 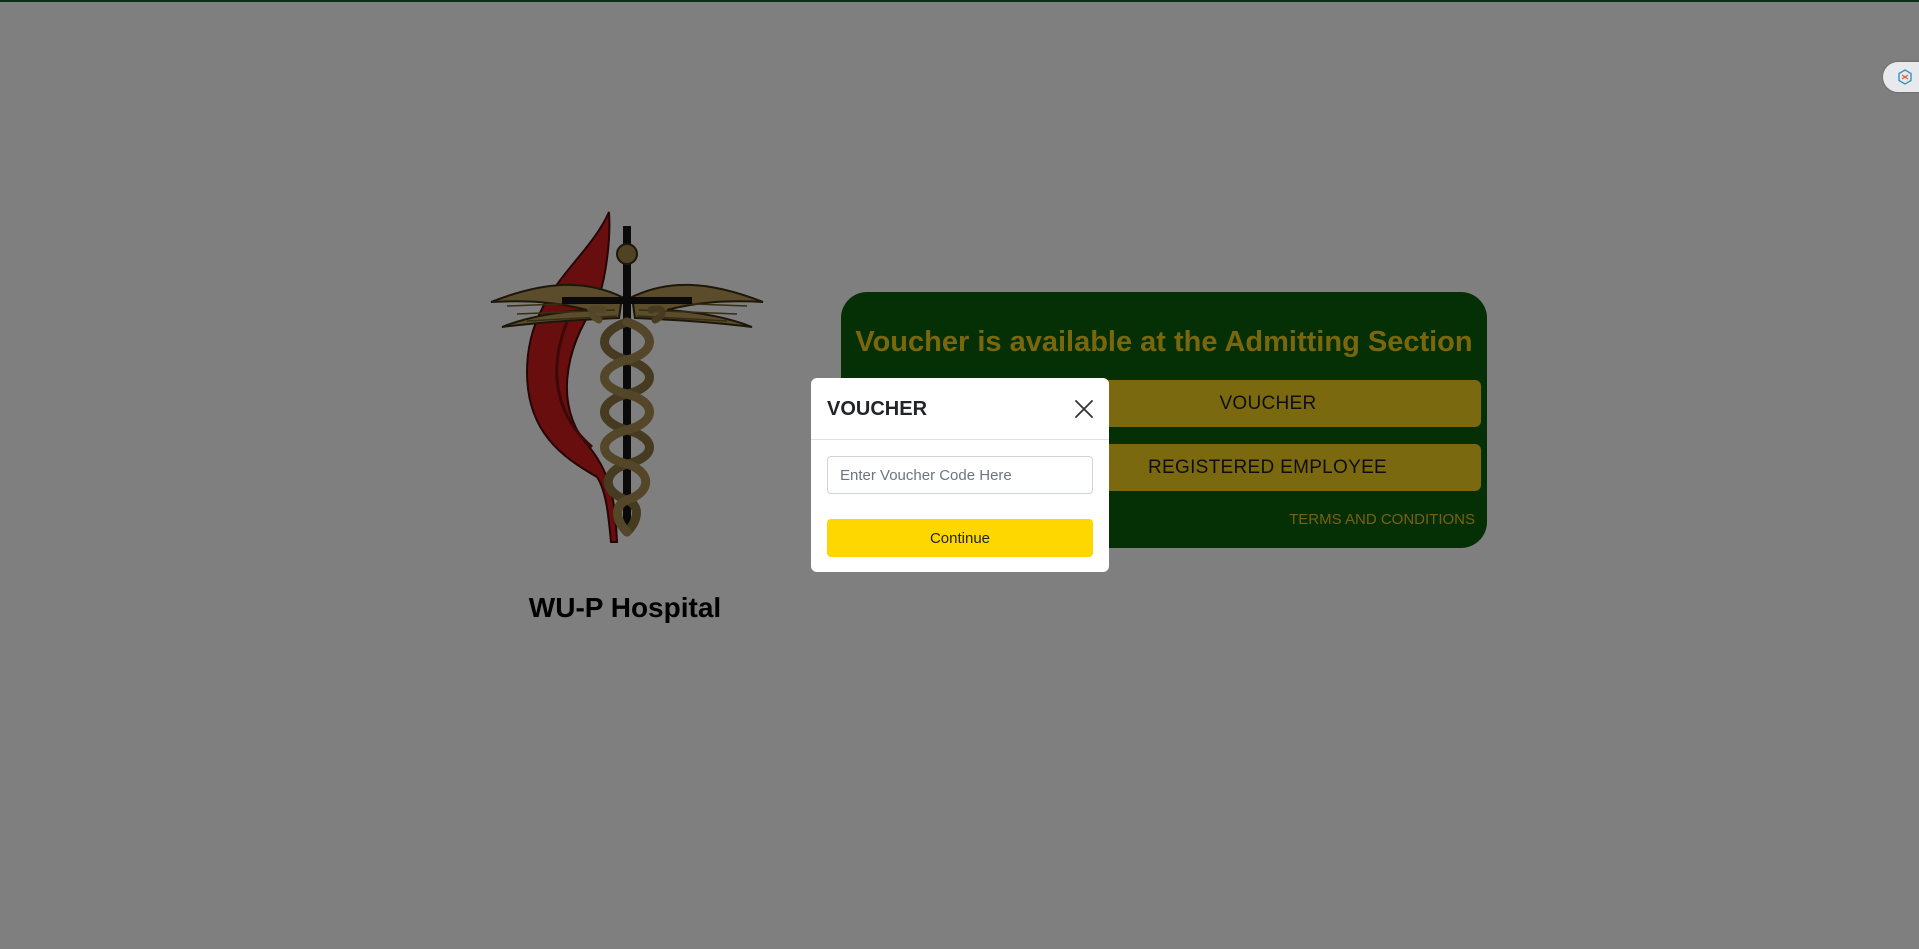 What do you see at coordinates (877, 409) in the screenshot?
I see `modal-title: VOUCHER` at bounding box center [877, 409].